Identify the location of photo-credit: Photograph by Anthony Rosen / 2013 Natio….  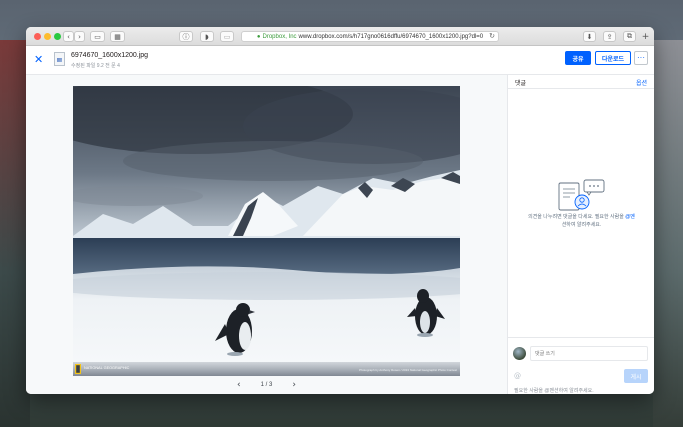
(408, 370).